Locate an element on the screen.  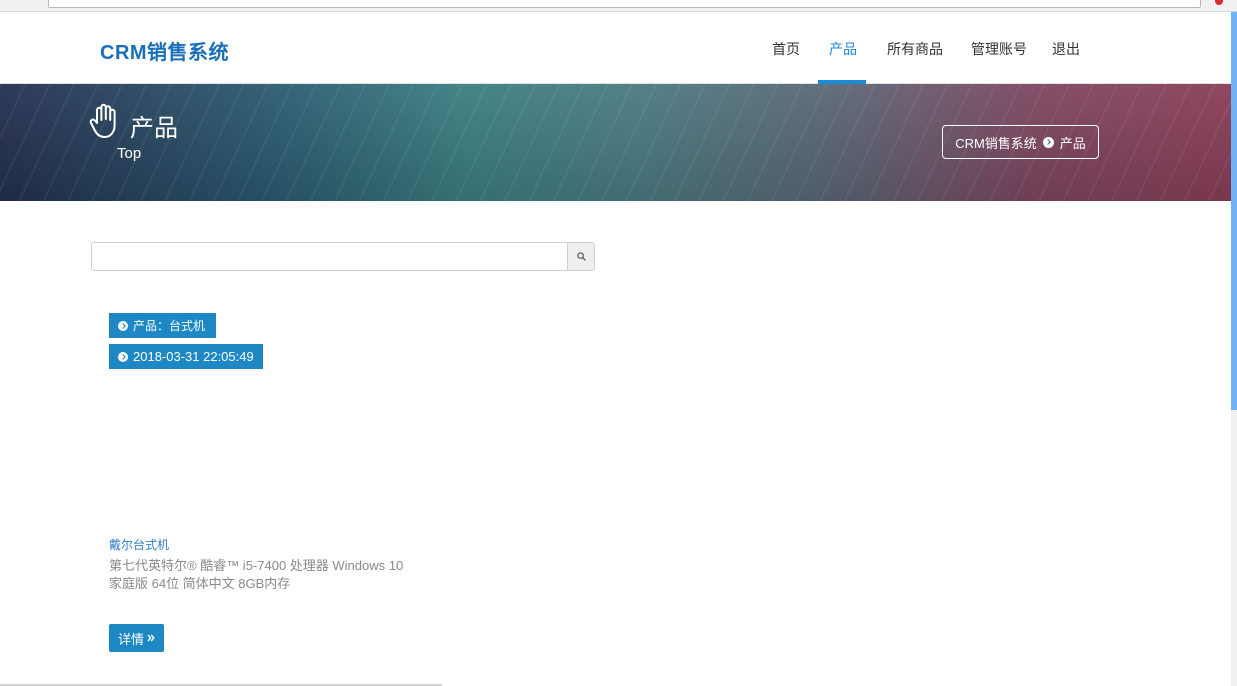
nav-item-all-goods: 所有商品 is located at coordinates (915, 49).